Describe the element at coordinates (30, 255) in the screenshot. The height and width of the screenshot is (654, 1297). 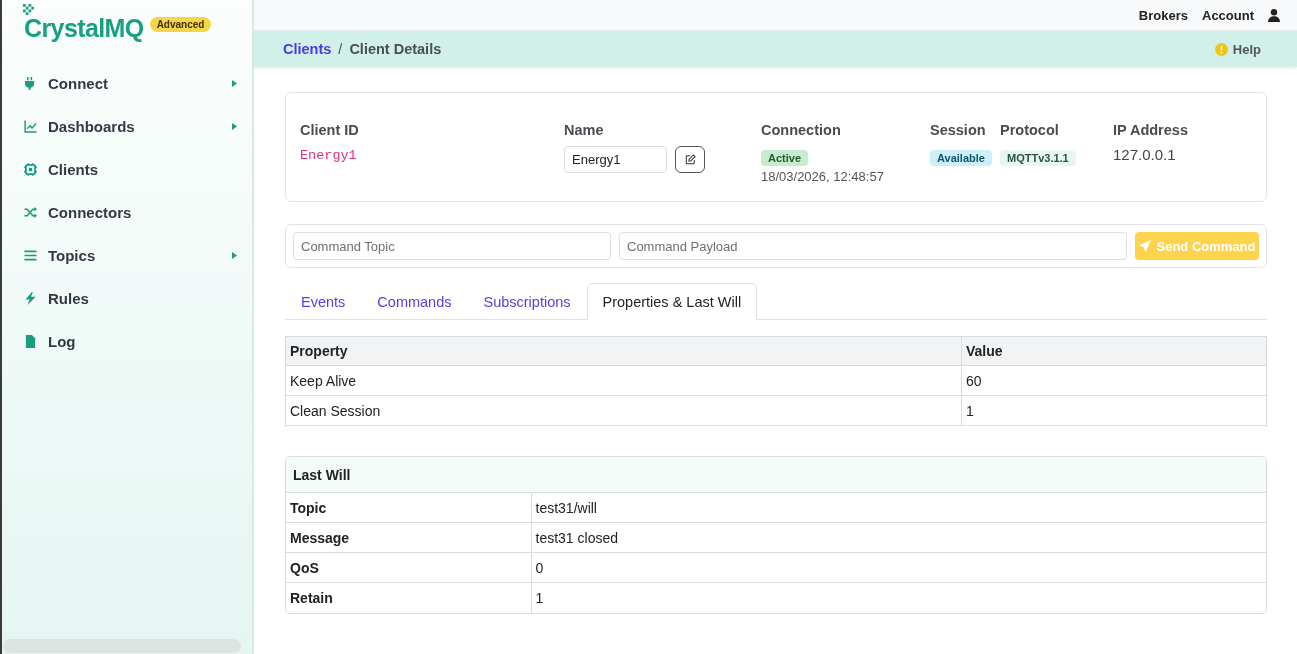
I see `list-icon` at that location.